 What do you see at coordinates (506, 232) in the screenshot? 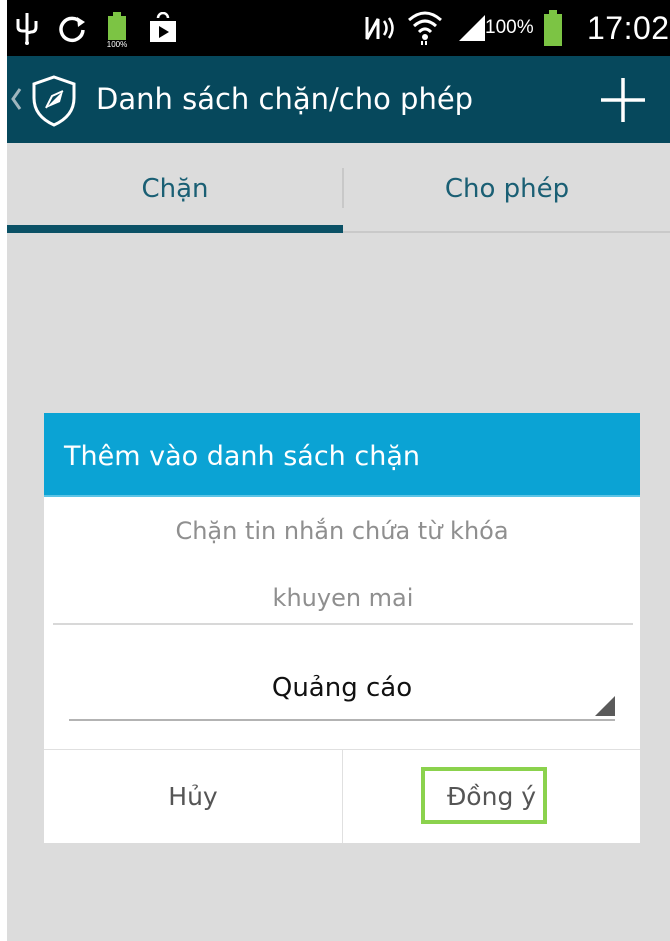
I see `tab-baseline` at bounding box center [506, 232].